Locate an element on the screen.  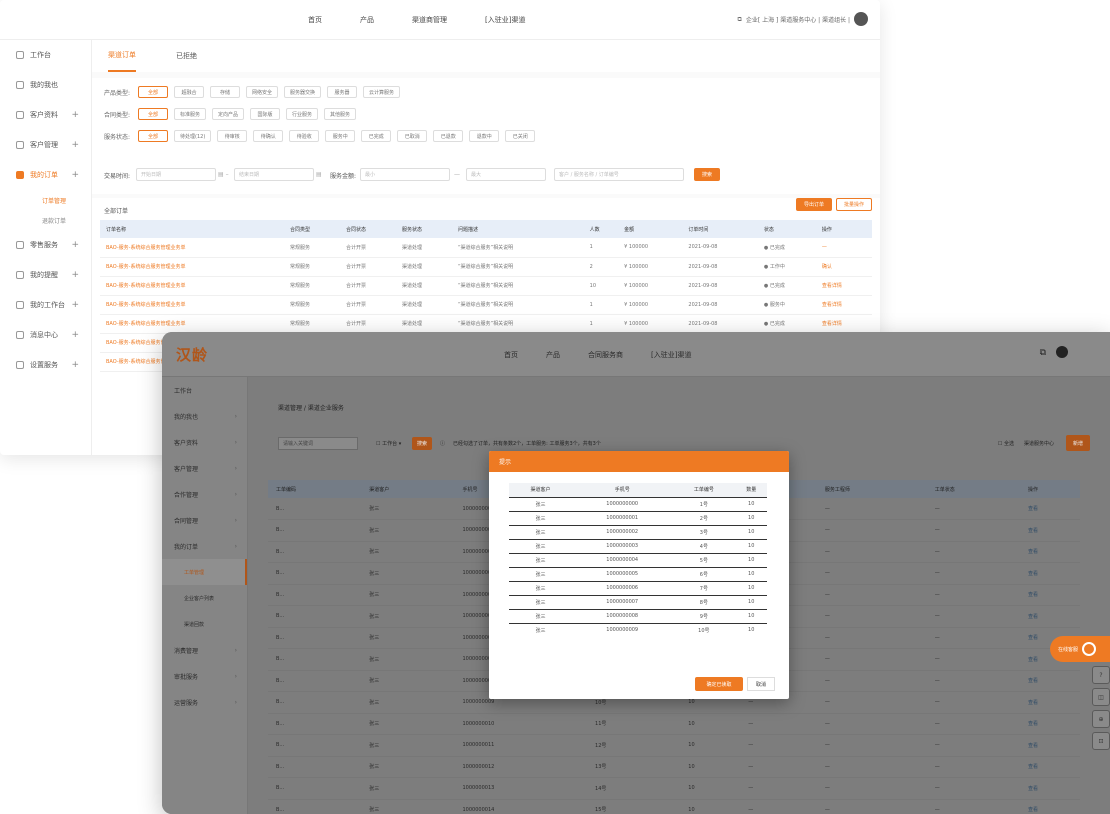
filter-chip: 退款中 is located at coordinates (484, 136).